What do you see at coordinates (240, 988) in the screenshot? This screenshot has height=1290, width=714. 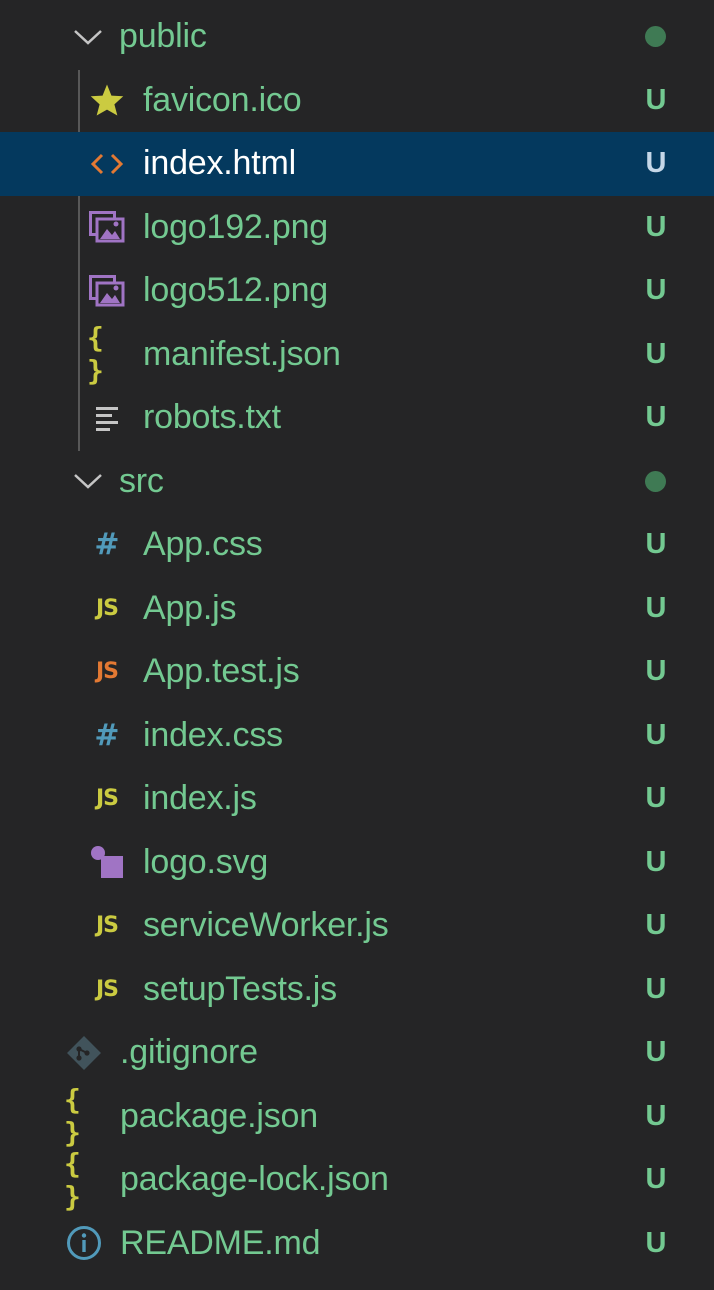 I see `file-name: setupTests.js` at bounding box center [240, 988].